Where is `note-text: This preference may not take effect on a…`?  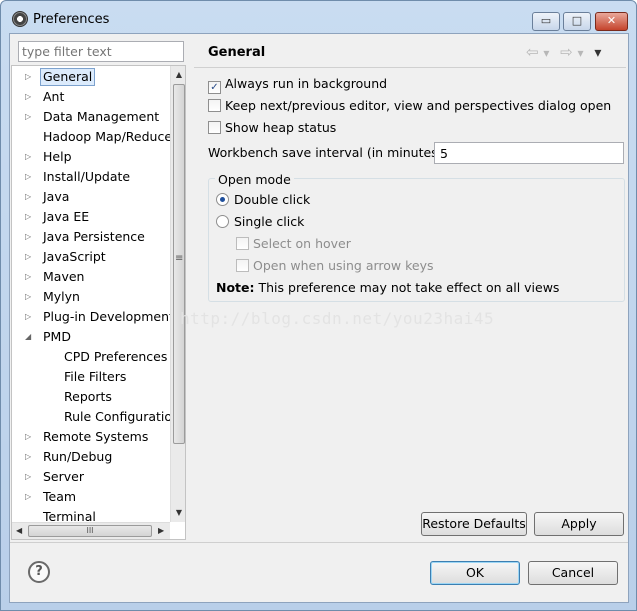
note-text: This preference may not take effect on a… is located at coordinates (409, 287).